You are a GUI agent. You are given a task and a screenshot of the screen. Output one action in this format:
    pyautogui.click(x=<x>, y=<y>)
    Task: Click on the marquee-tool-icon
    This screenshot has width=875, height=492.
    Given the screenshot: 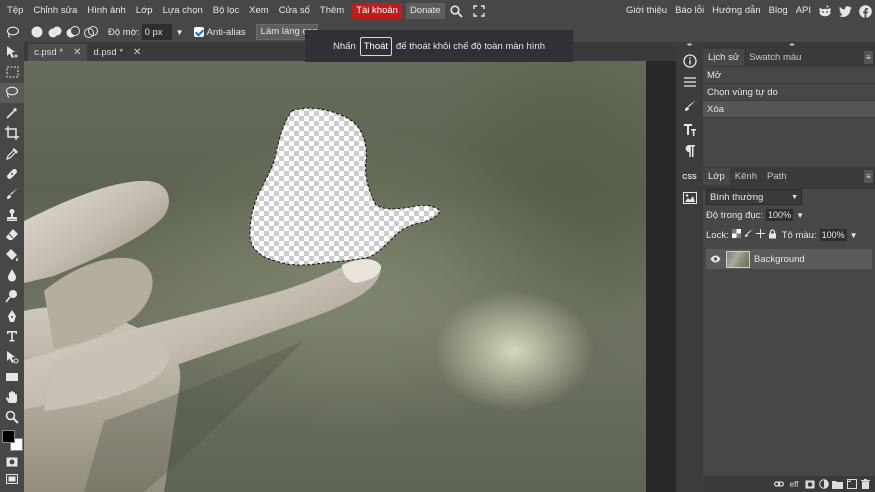 What is the action you would take?
    pyautogui.click(x=12, y=72)
    